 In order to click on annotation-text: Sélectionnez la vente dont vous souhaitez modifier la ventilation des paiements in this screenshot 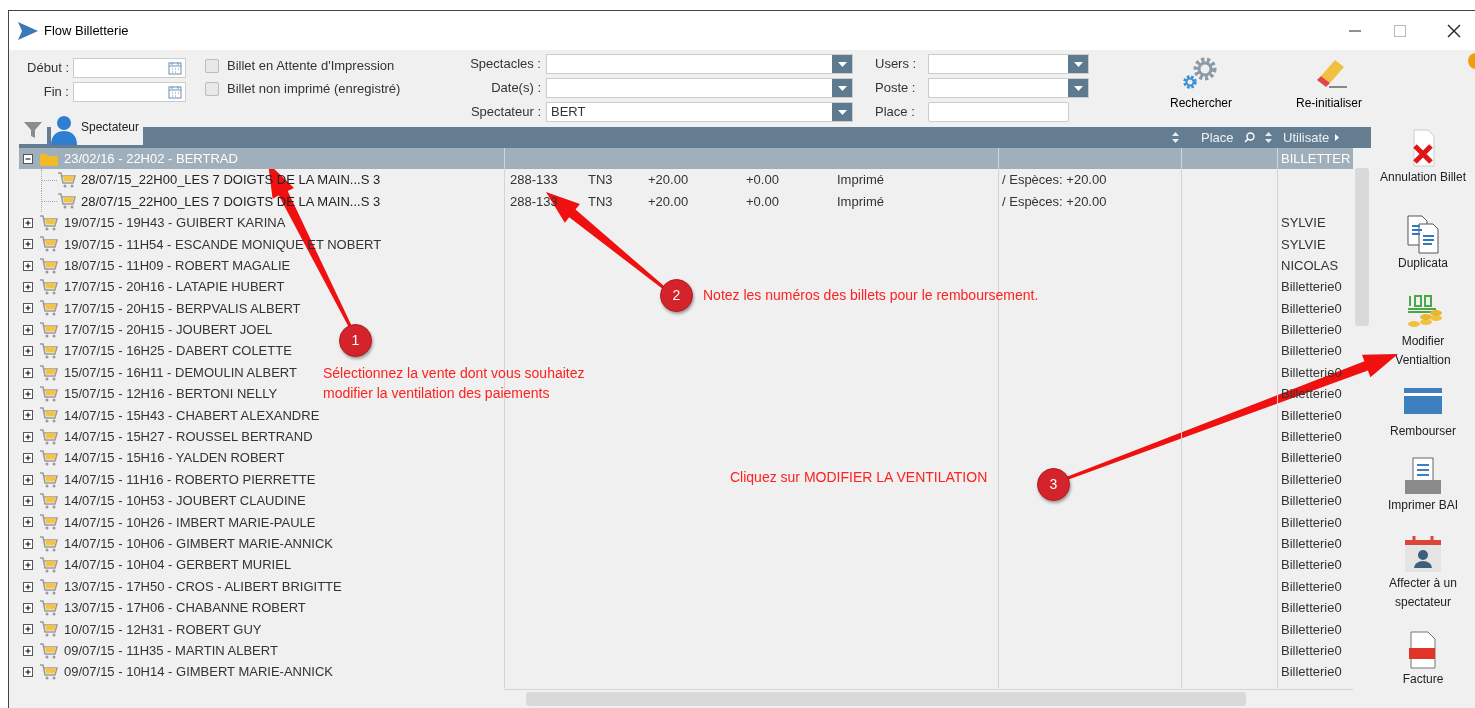, I will do `click(454, 383)`.